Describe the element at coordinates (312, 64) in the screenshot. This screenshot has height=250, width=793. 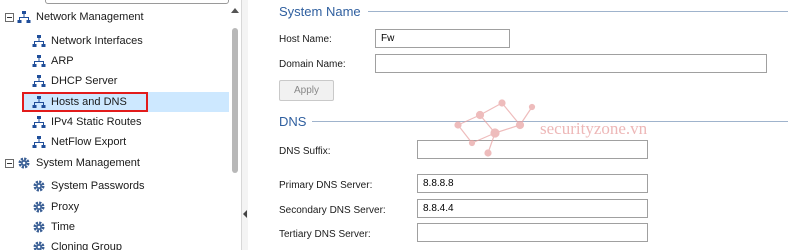
I see `domain-name-label: Domain Name:` at that location.